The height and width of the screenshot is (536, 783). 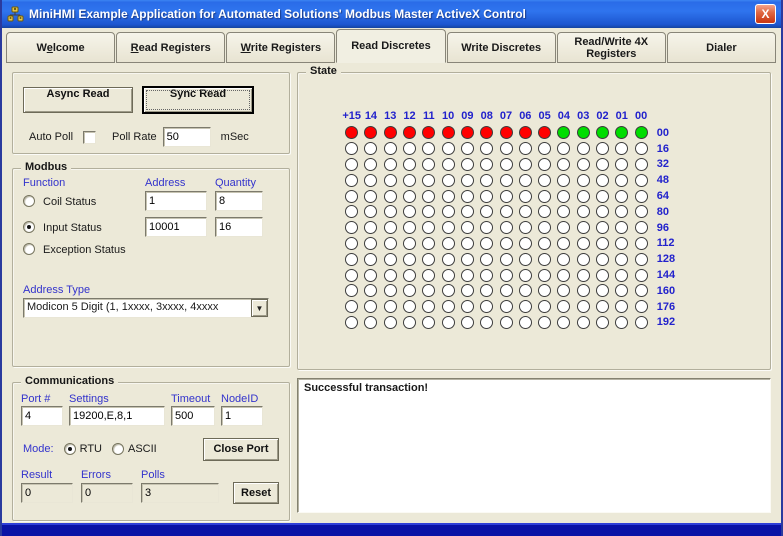 What do you see at coordinates (556, 307) in the screenshot?
I see `led-row-176: 176` at bounding box center [556, 307].